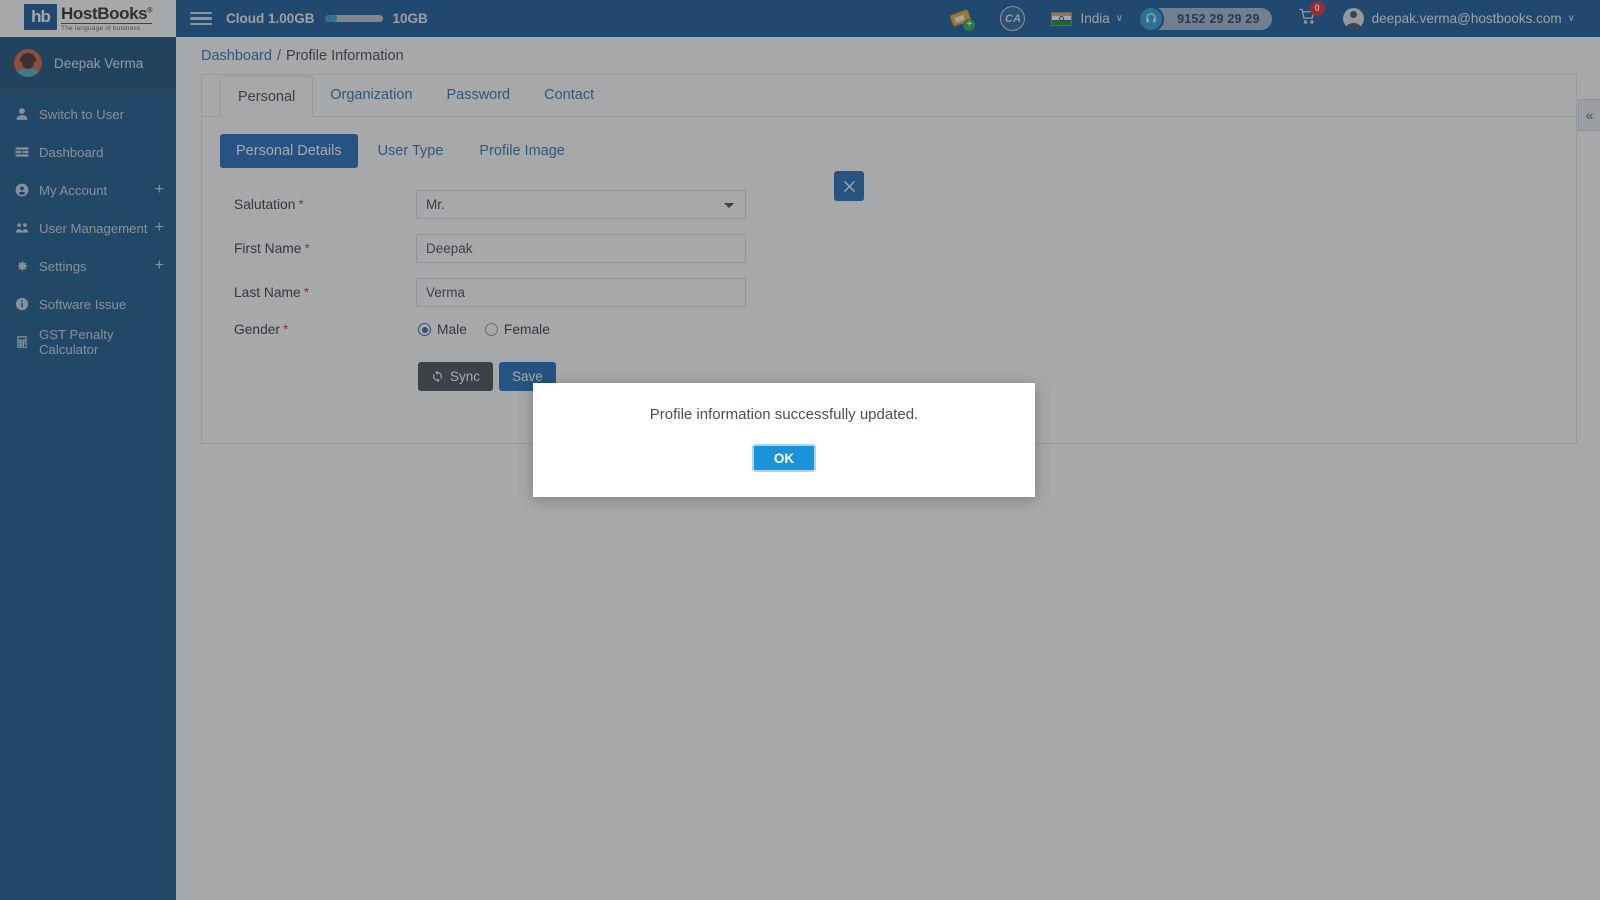 This screenshot has width=1600, height=900. I want to click on dialog-ok-button: OK, so click(784, 458).